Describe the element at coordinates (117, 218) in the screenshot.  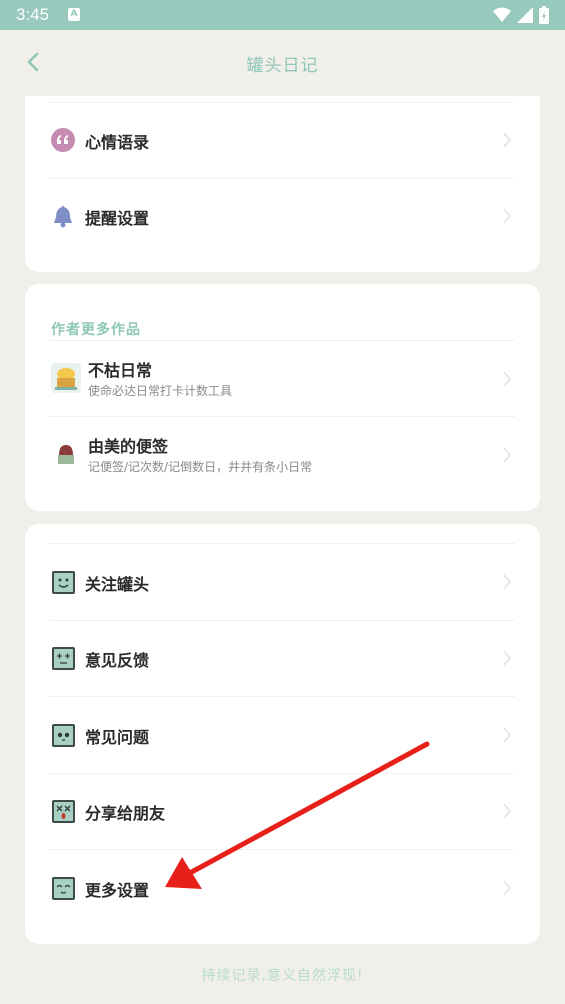
I see `menu-item-label: 提醒设置` at that location.